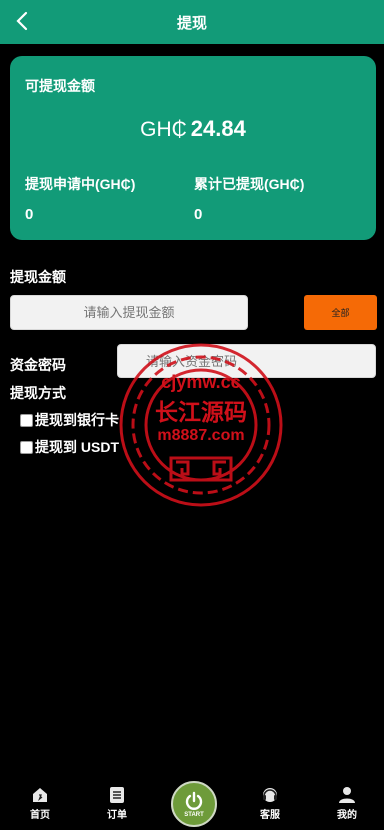 This screenshot has width=384, height=830. What do you see at coordinates (347, 795) in the screenshot?
I see `user-icon` at bounding box center [347, 795].